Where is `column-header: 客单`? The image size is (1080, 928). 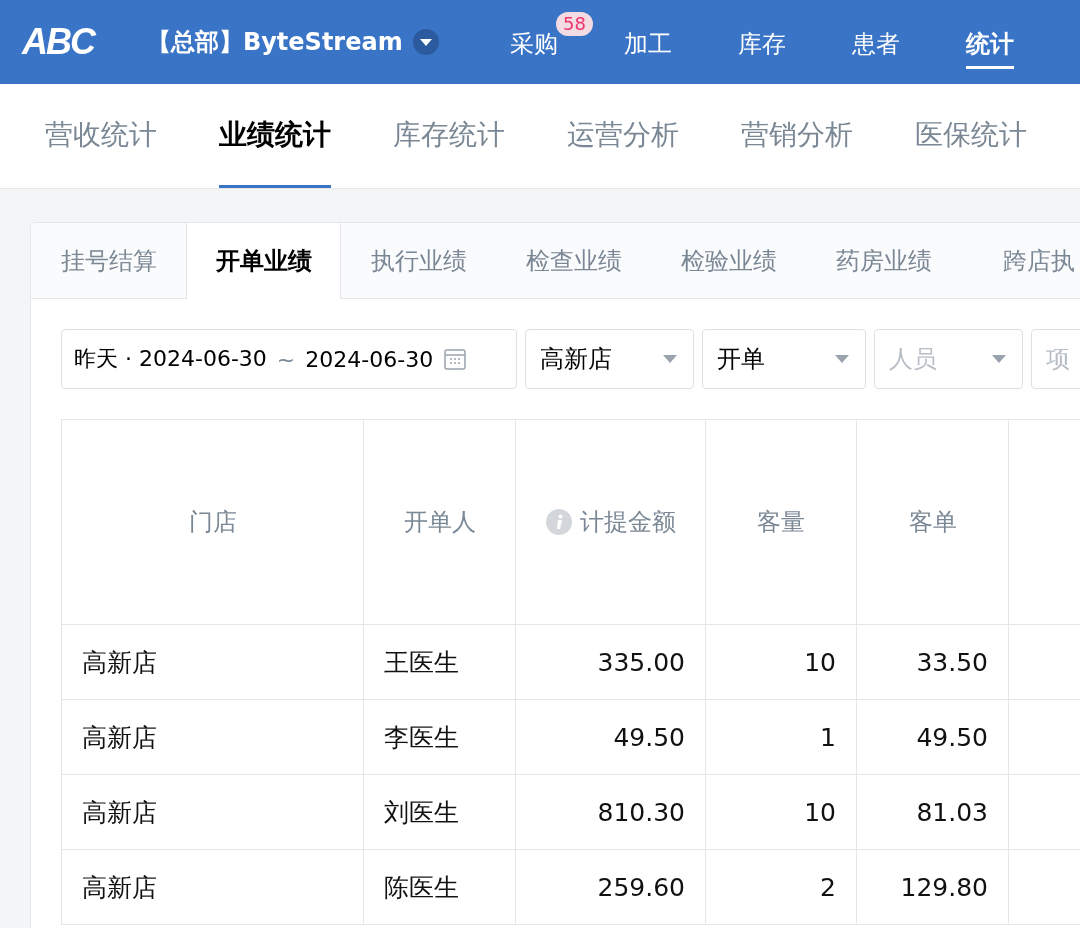
column-header: 客单 is located at coordinates (933, 522).